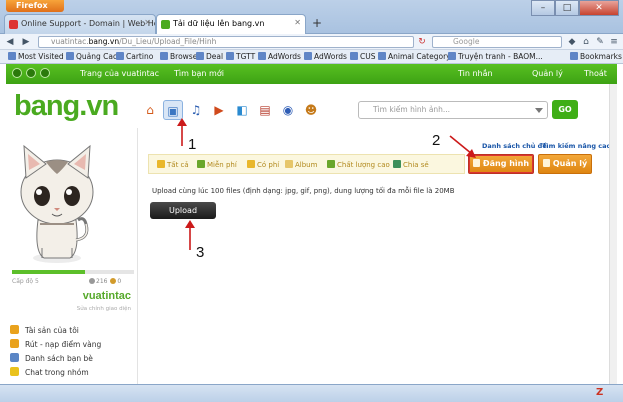  Describe the element at coordinates (192, 144) in the screenshot. I see `annotation-number-1: 1` at that location.